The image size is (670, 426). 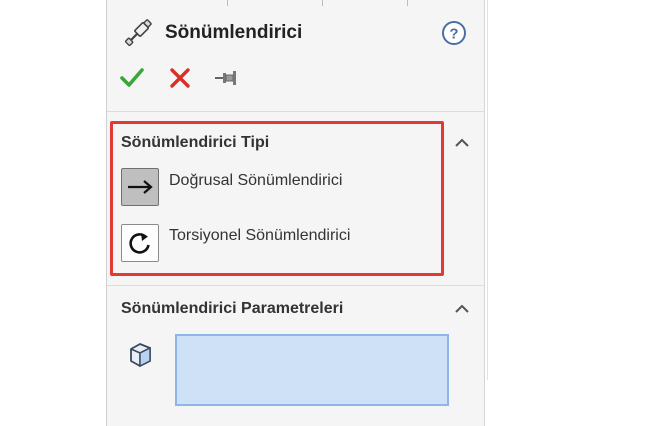 I want to click on pushpin-icon, so click(x=225, y=78).